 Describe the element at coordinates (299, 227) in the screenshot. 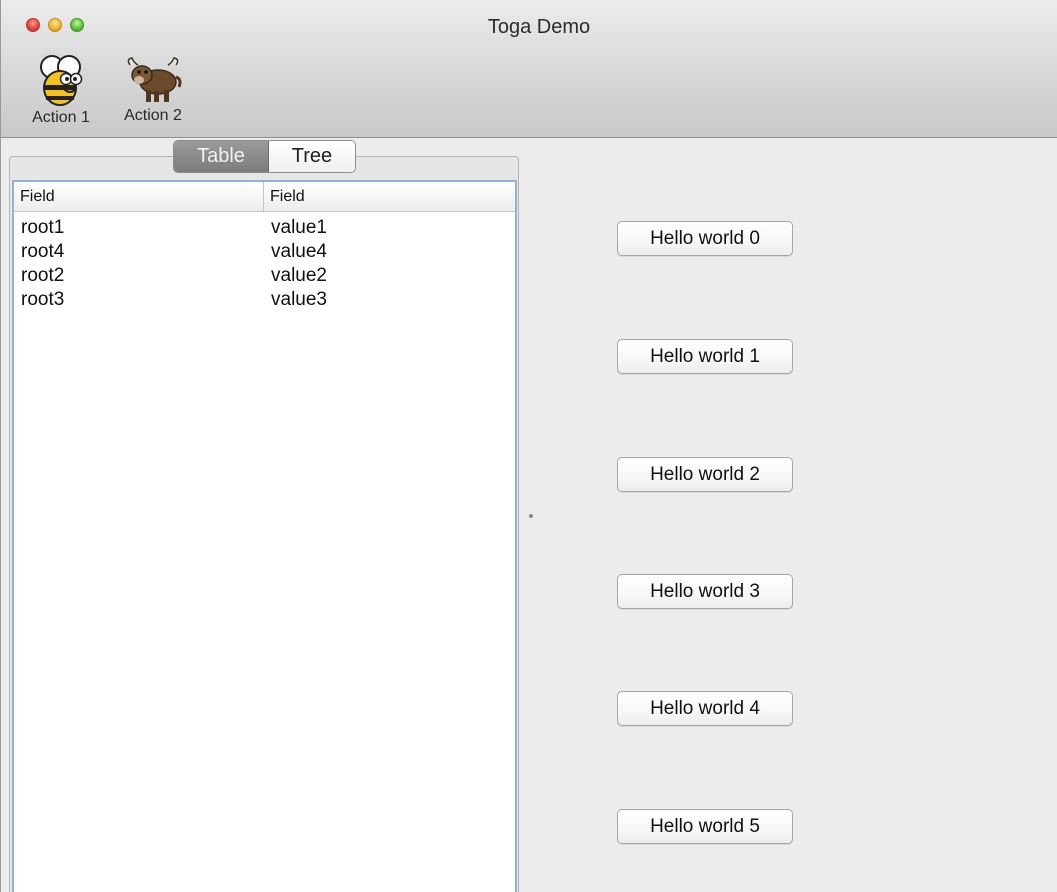

I see `table-cell: value1` at that location.